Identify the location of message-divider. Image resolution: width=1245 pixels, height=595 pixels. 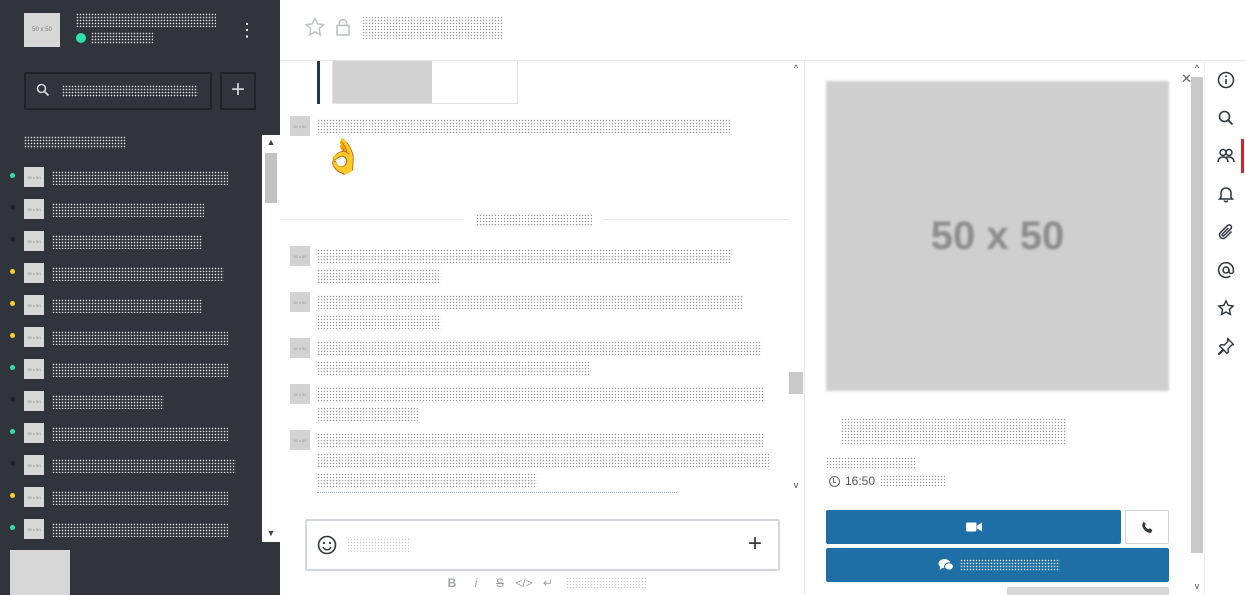
(497, 492).